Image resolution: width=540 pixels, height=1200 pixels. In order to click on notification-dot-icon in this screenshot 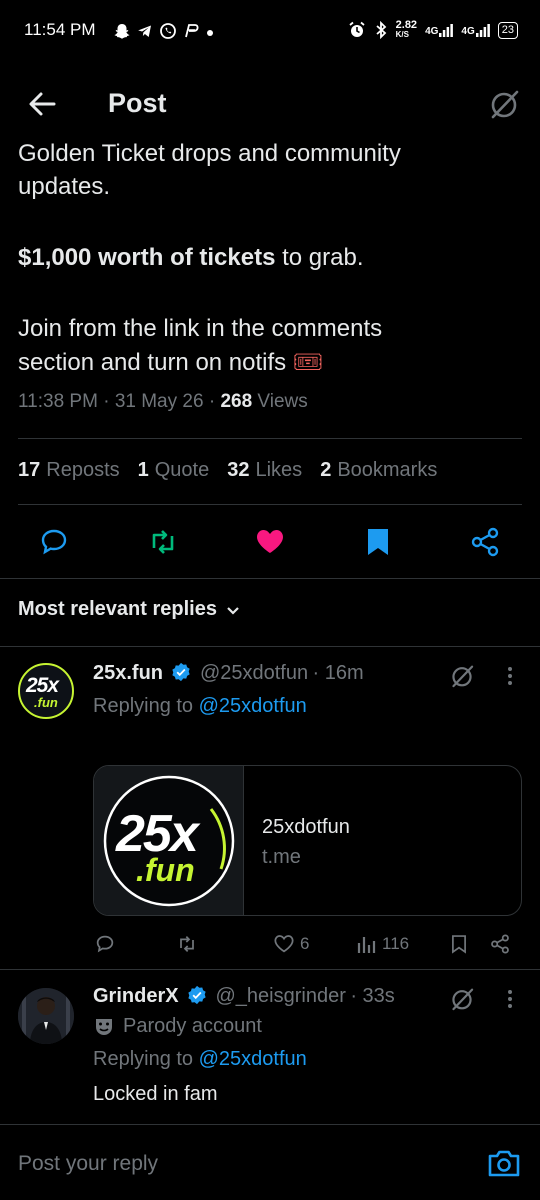, I will do `click(210, 33)`.